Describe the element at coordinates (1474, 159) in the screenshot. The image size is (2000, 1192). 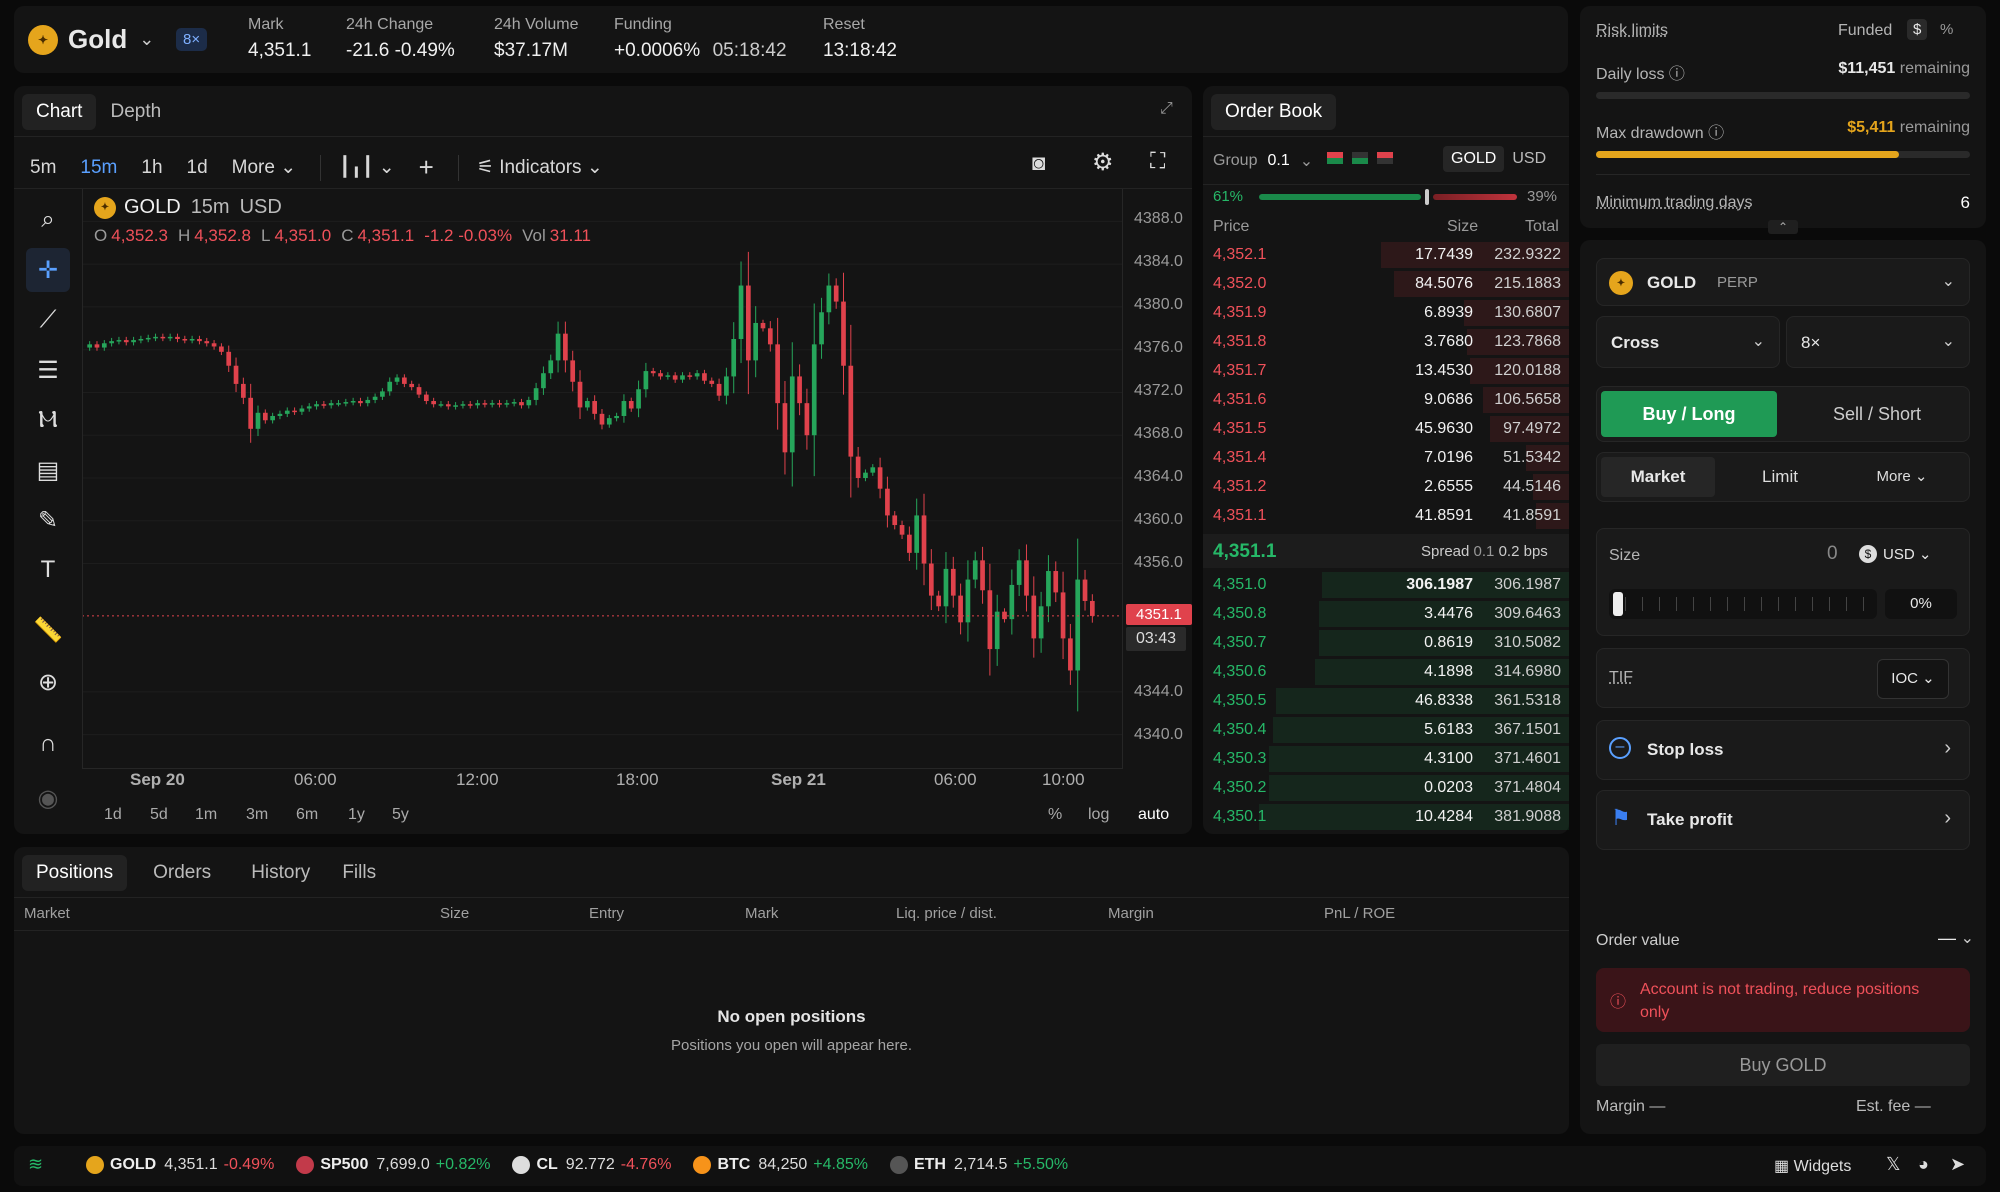
I see `unit-gold: GOLD` at that location.